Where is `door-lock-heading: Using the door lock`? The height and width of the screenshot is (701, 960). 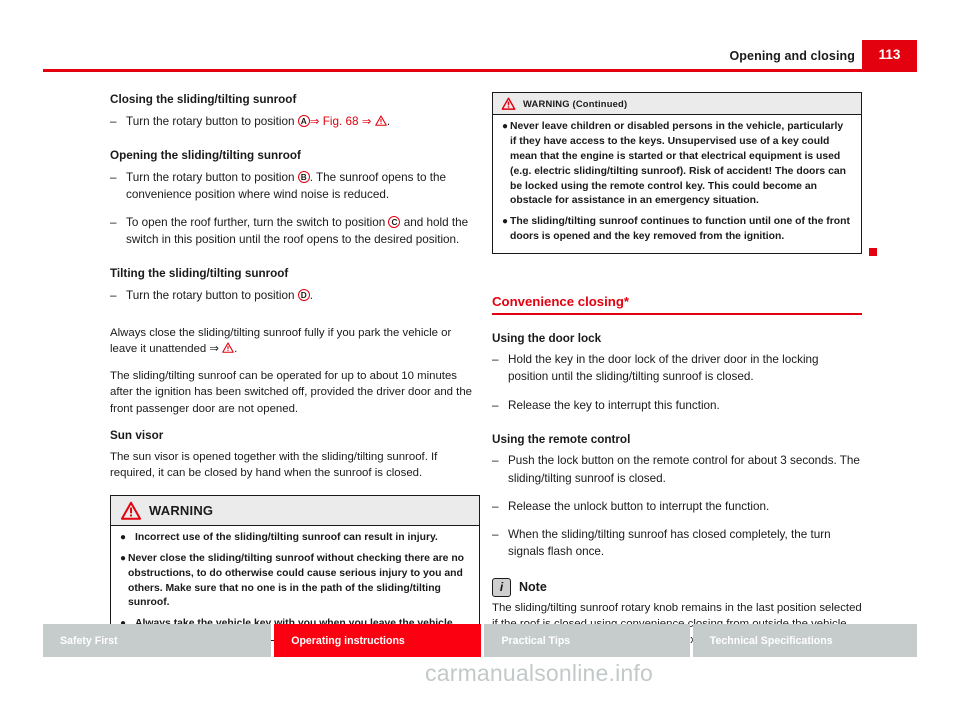 door-lock-heading: Using the door lock is located at coordinates (547, 338).